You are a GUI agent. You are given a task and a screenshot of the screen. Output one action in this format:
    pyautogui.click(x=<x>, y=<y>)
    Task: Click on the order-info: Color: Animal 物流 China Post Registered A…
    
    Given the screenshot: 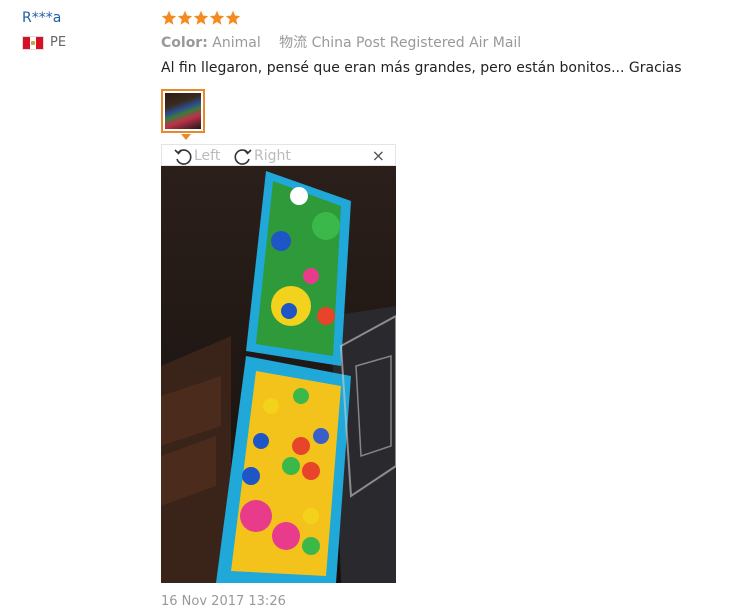 What is the action you would take?
    pyautogui.click(x=421, y=43)
    